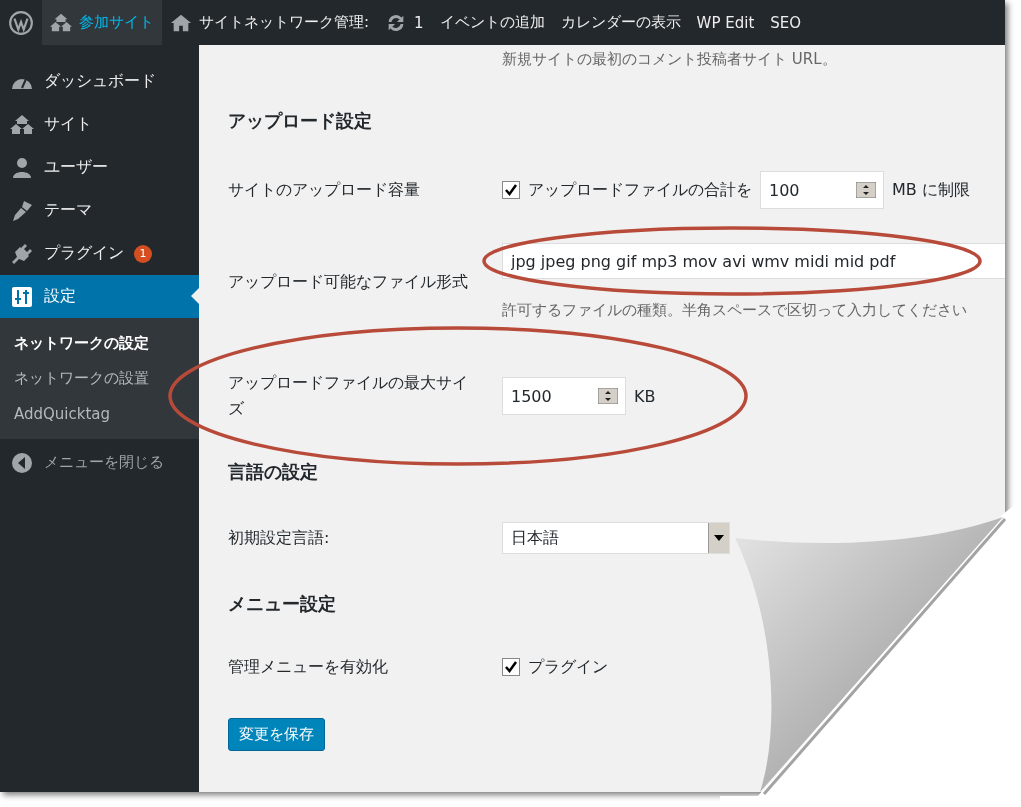  Describe the element at coordinates (348, 396) in the screenshot. I see `field-label: アップロードファイルの最大サイズ` at that location.